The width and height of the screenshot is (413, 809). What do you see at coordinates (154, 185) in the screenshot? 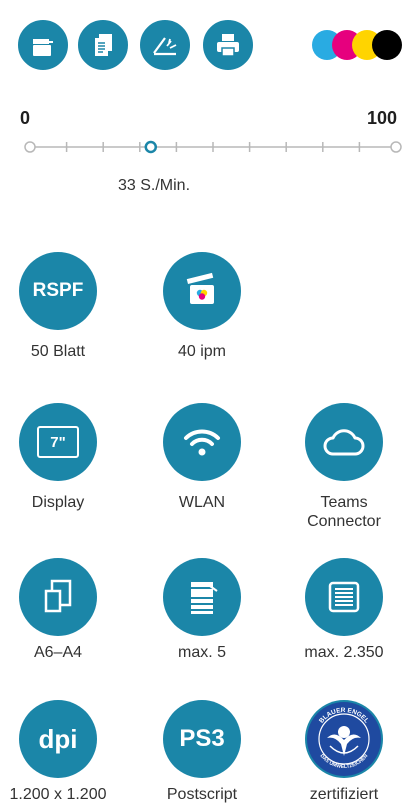
I see `speed-value-label: 33 S./Min.` at bounding box center [154, 185].